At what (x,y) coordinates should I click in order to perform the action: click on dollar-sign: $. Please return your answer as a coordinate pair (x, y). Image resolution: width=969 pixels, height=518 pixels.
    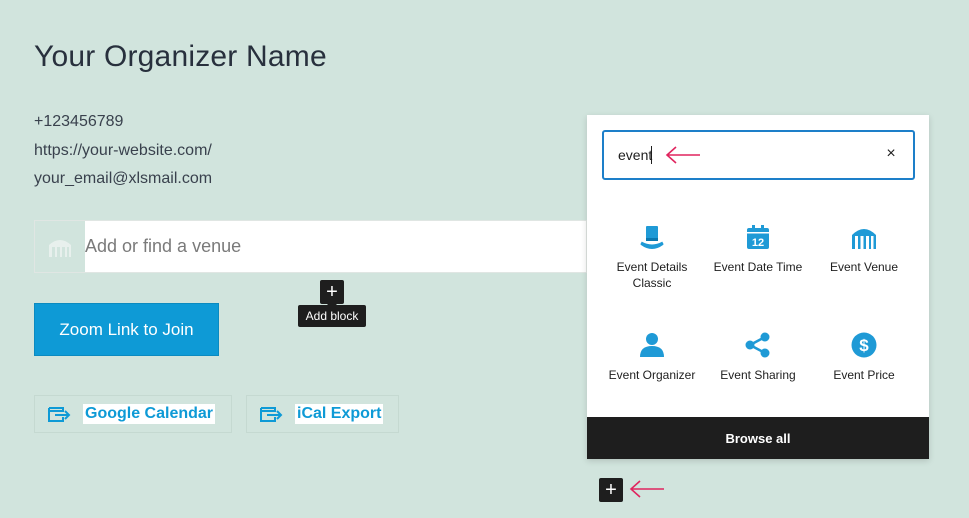
    Looking at the image, I should click on (864, 345).